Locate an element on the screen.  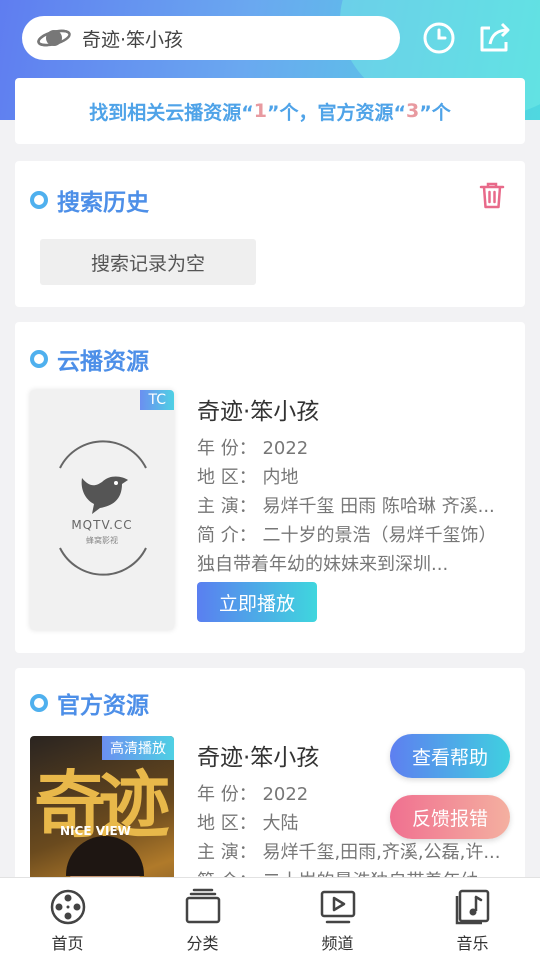
summary-prefix: 找到相关云播资源“ is located at coordinates (171, 112).